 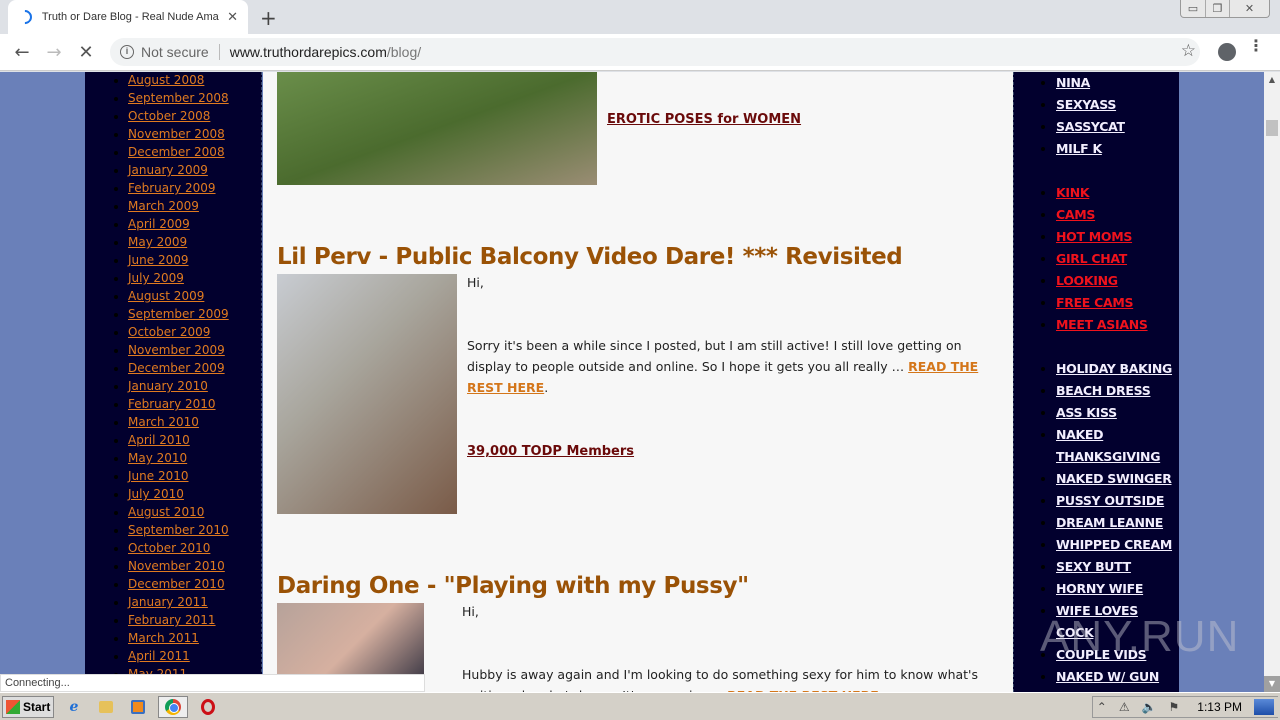 What do you see at coordinates (1272, 684) in the screenshot?
I see `scroll-down-arrow-icon: ▼` at bounding box center [1272, 684].